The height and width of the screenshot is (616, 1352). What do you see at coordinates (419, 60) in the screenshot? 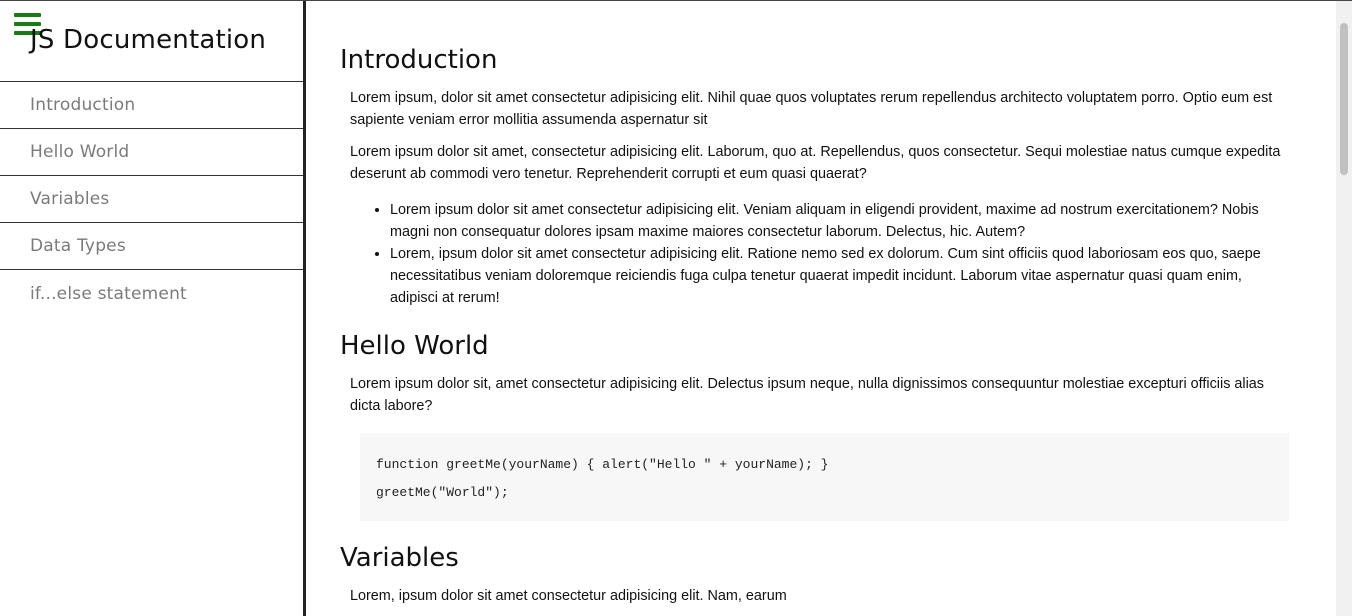
I see `section-title: Introduction` at bounding box center [419, 60].